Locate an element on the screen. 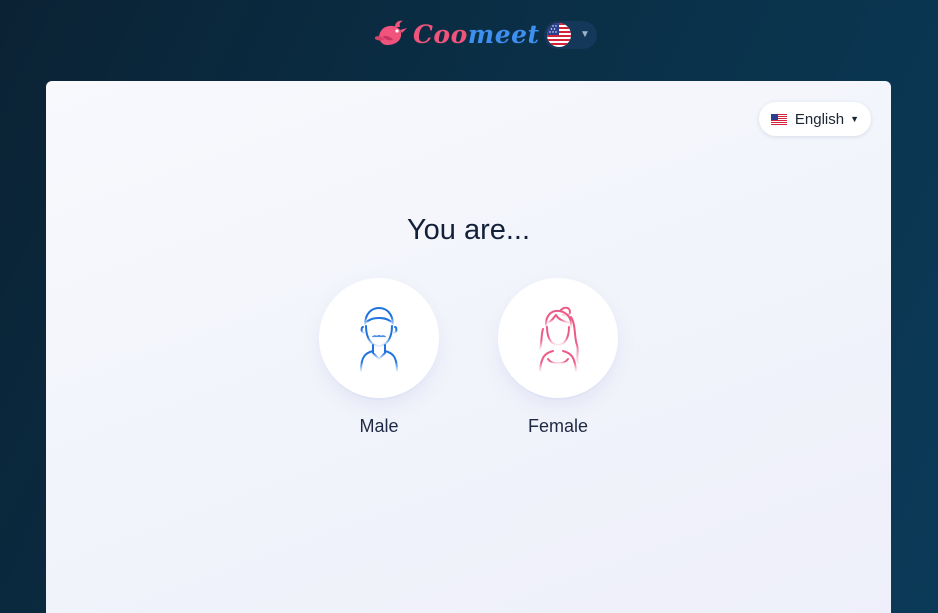 The width and height of the screenshot is (938, 613). header-language-selector: ▼ is located at coordinates (570, 35).